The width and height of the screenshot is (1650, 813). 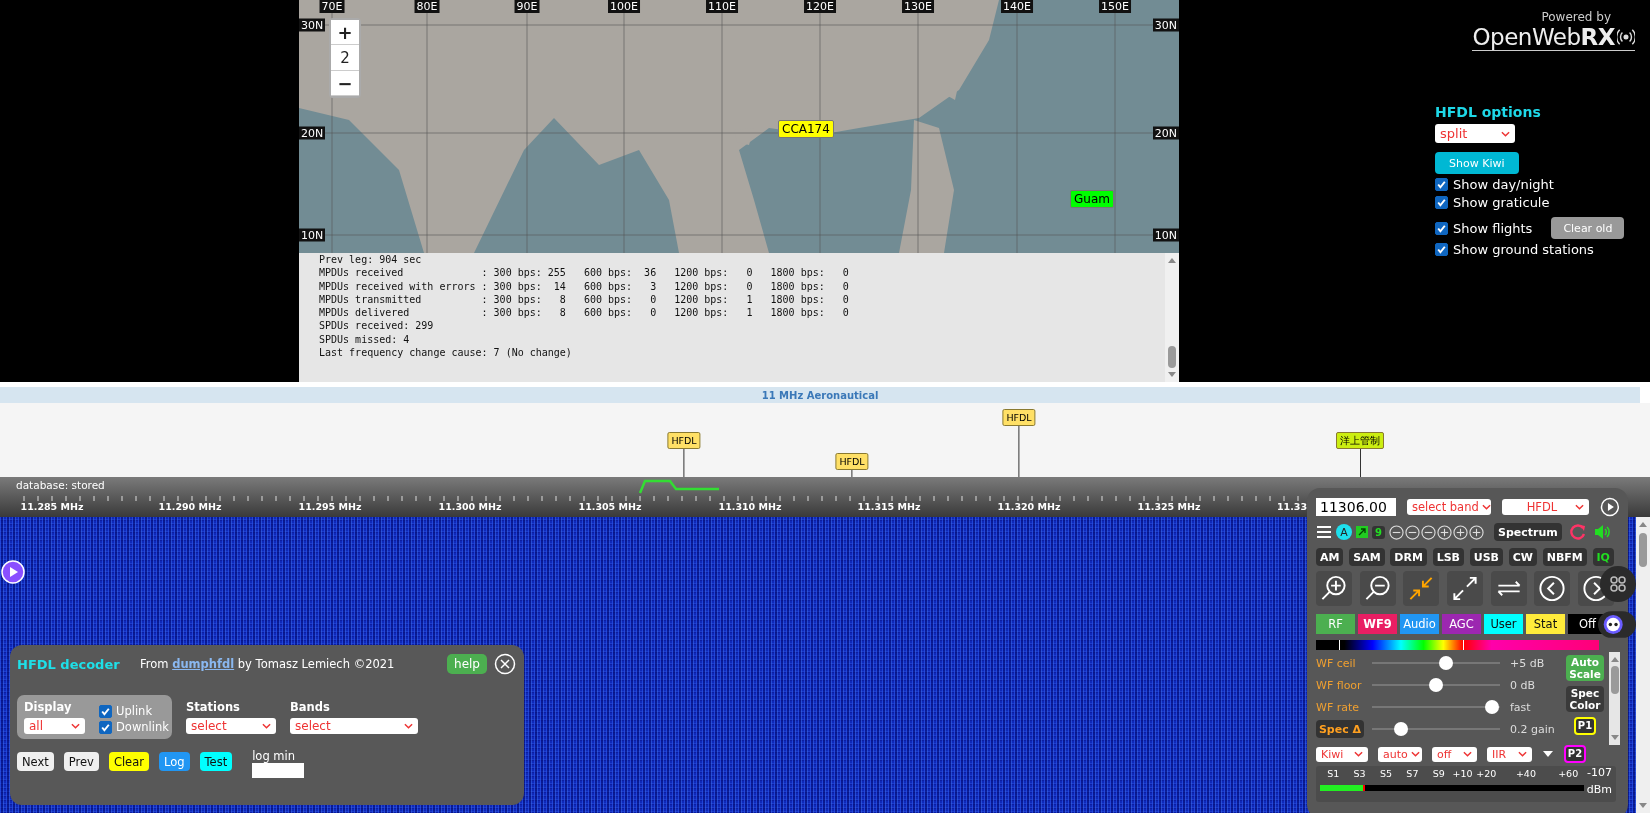 I want to click on mode-button: DRM, so click(x=1408, y=557).